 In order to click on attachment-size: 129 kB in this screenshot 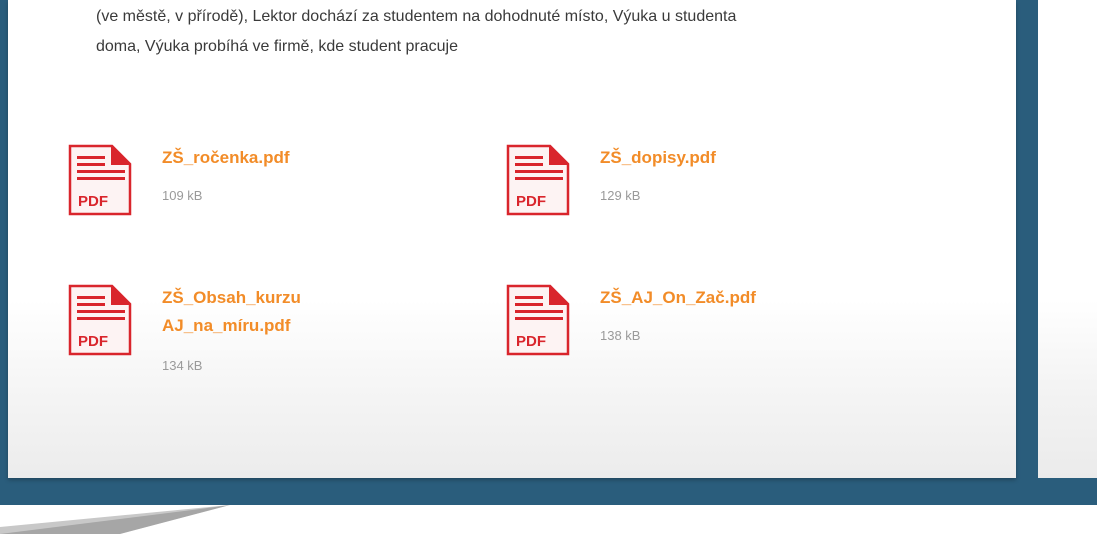, I will do `click(620, 195)`.